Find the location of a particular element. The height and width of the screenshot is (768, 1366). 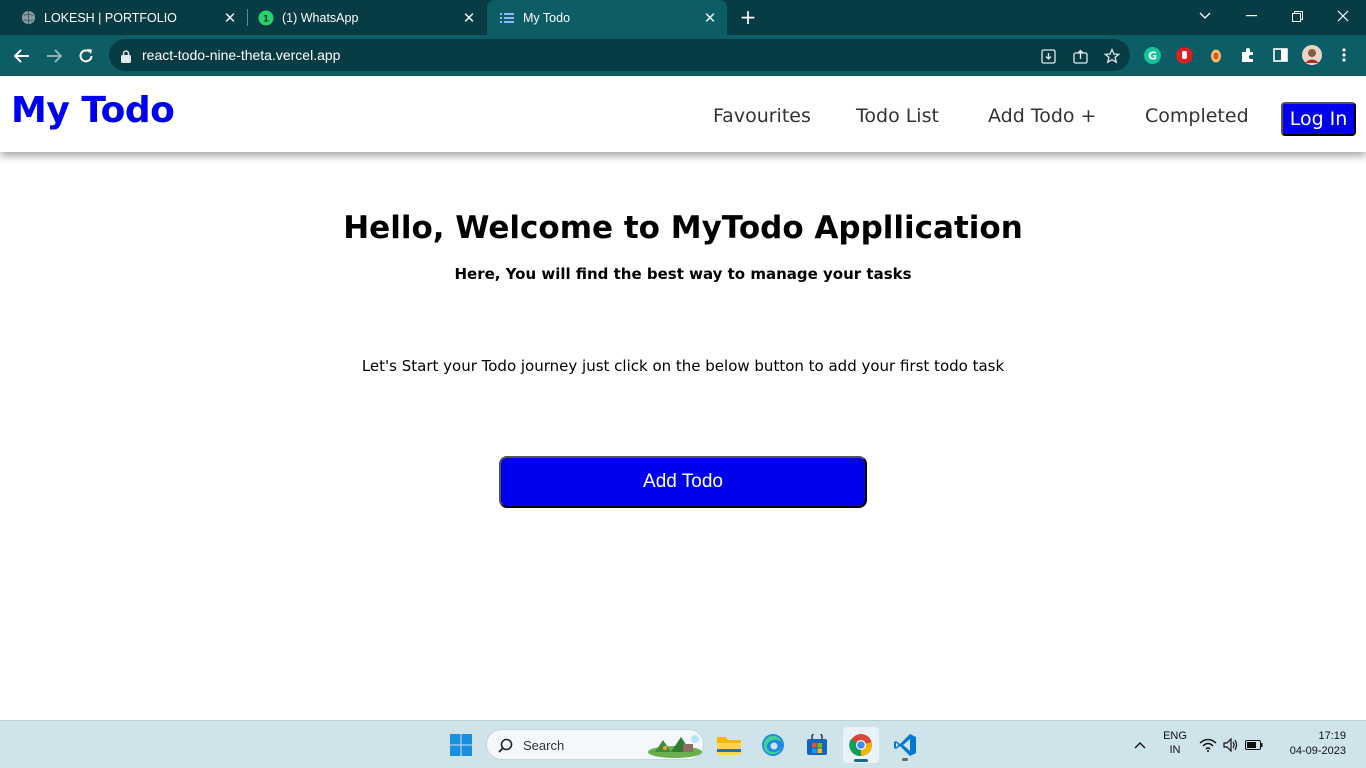

active-app-indicator is located at coordinates (861, 760).